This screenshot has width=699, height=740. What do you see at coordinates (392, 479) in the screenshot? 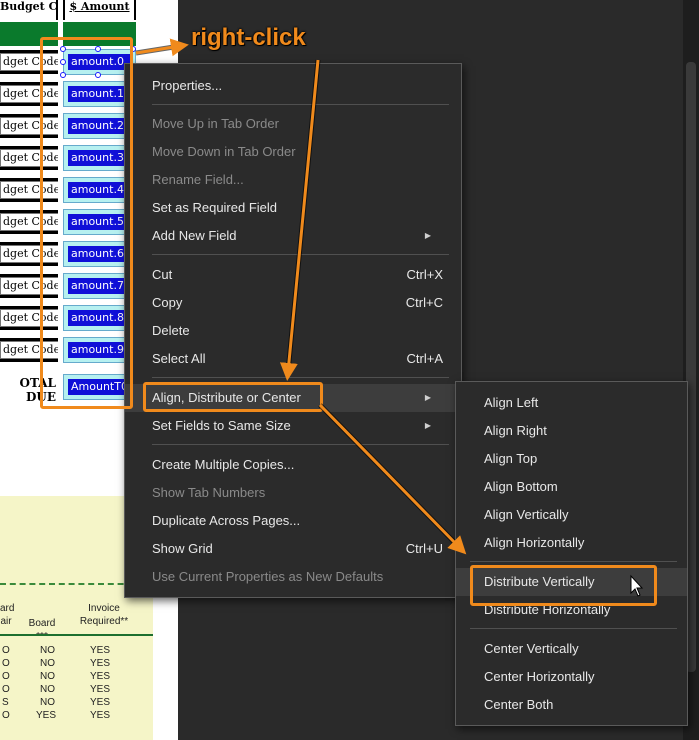
I see `arrow-to-distribute` at bounding box center [392, 479].